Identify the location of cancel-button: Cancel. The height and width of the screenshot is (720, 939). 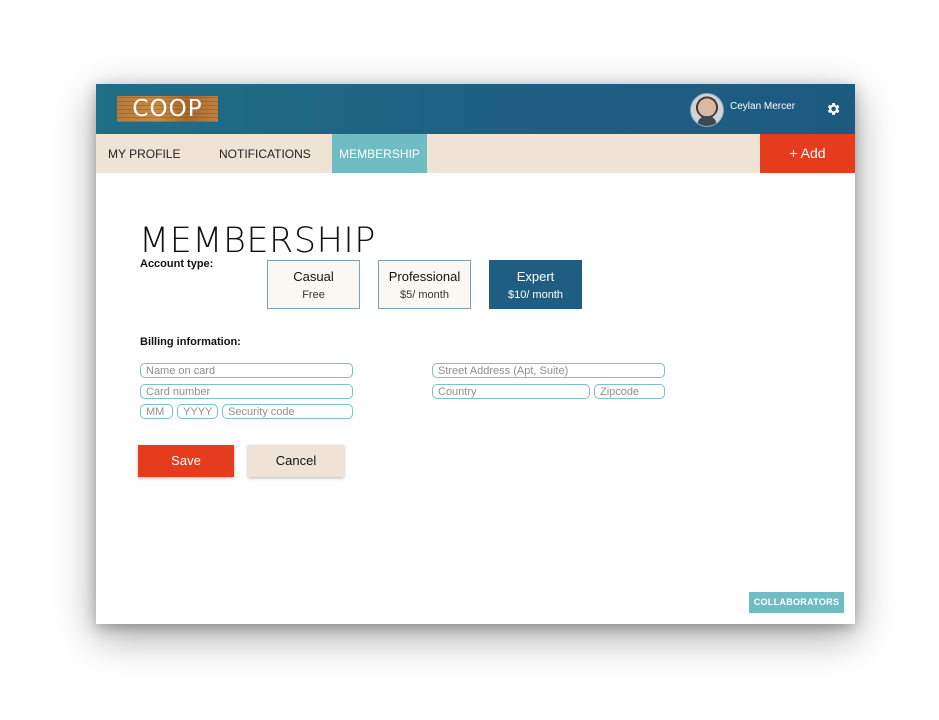
(296, 461).